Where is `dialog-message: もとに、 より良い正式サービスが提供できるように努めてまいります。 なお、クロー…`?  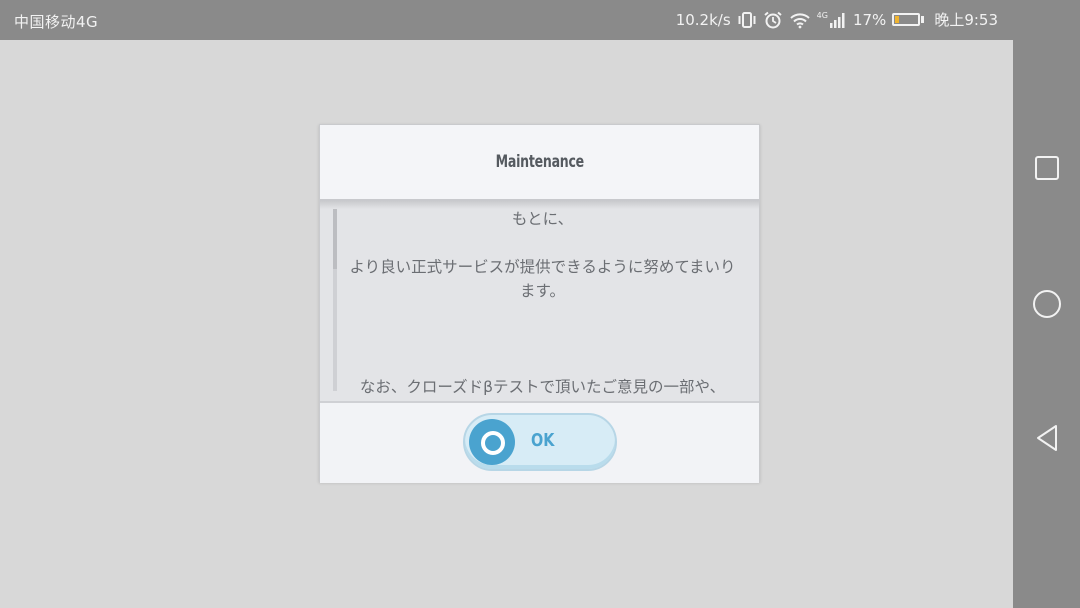 dialog-message: もとに、 より良い正式サービスが提供できるように努めてまいります。 なお、クロー… is located at coordinates (542, 303).